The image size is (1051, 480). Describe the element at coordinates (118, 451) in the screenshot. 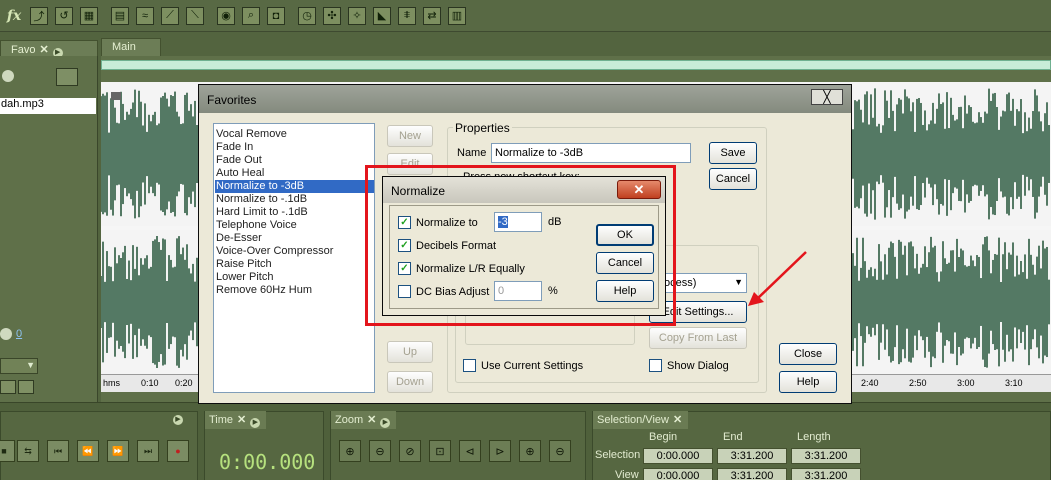

I see `fast-forward-button: ⏩` at that location.